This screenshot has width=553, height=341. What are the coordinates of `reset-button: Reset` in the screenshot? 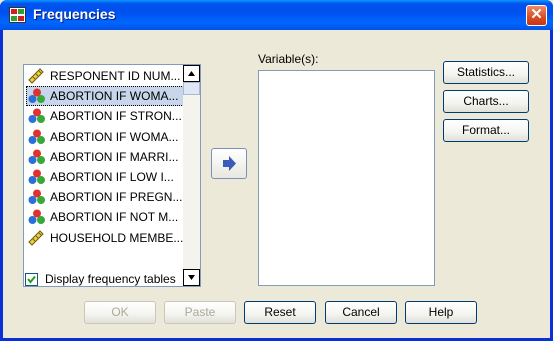 It's located at (280, 312).